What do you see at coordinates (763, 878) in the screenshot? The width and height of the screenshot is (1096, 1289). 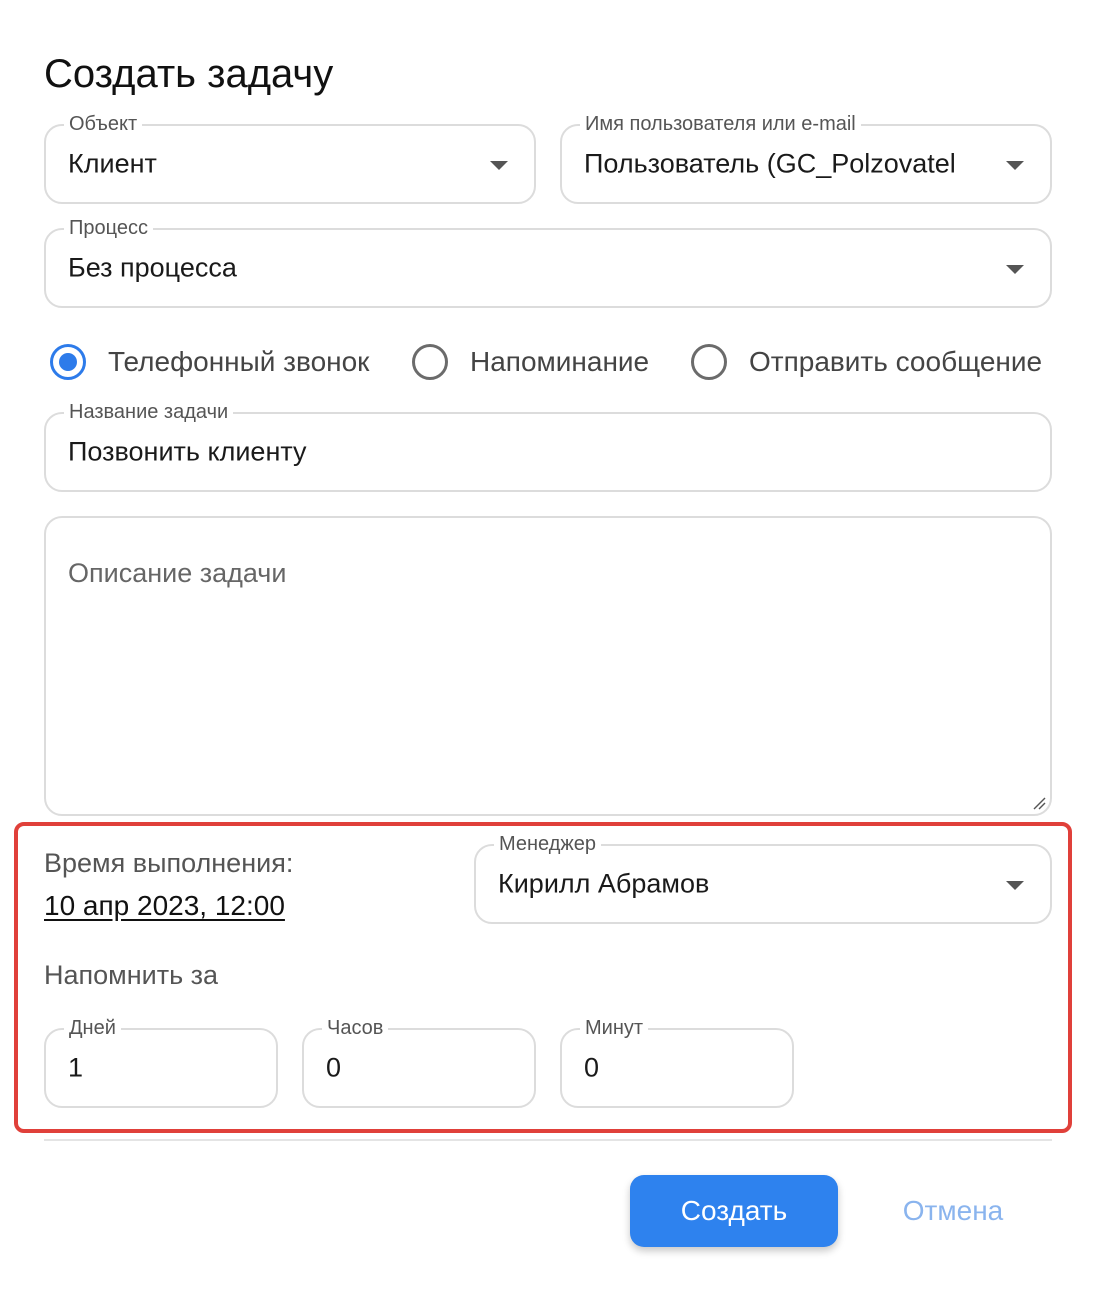 I see `manager-select: Менеджер Кирилл Абрамов` at bounding box center [763, 878].